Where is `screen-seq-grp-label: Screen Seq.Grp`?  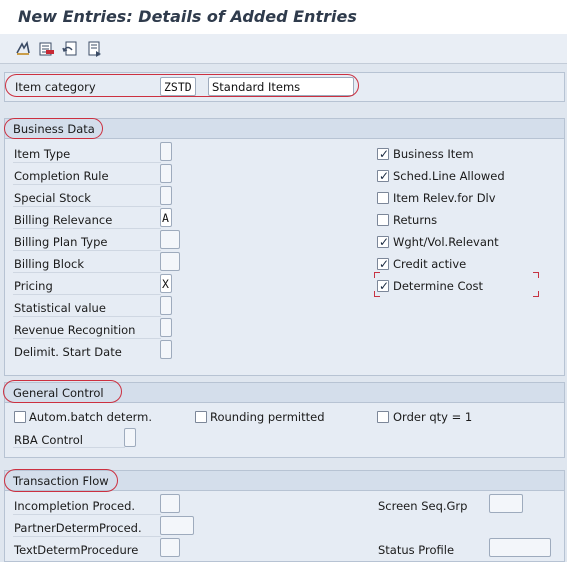 screen-seq-grp-label: Screen Seq.Grp is located at coordinates (423, 506).